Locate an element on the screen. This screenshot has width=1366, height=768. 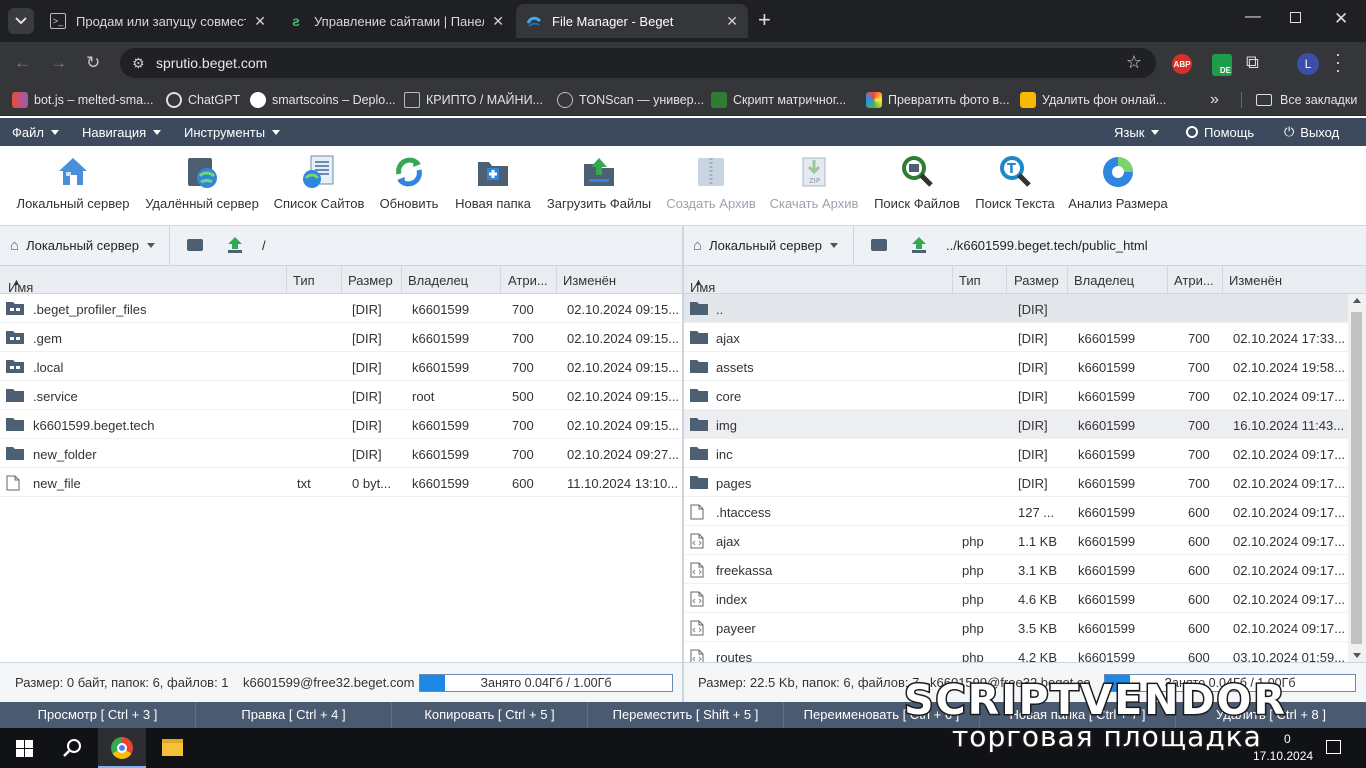
new-tab-button: + is located at coordinates (764, 20).